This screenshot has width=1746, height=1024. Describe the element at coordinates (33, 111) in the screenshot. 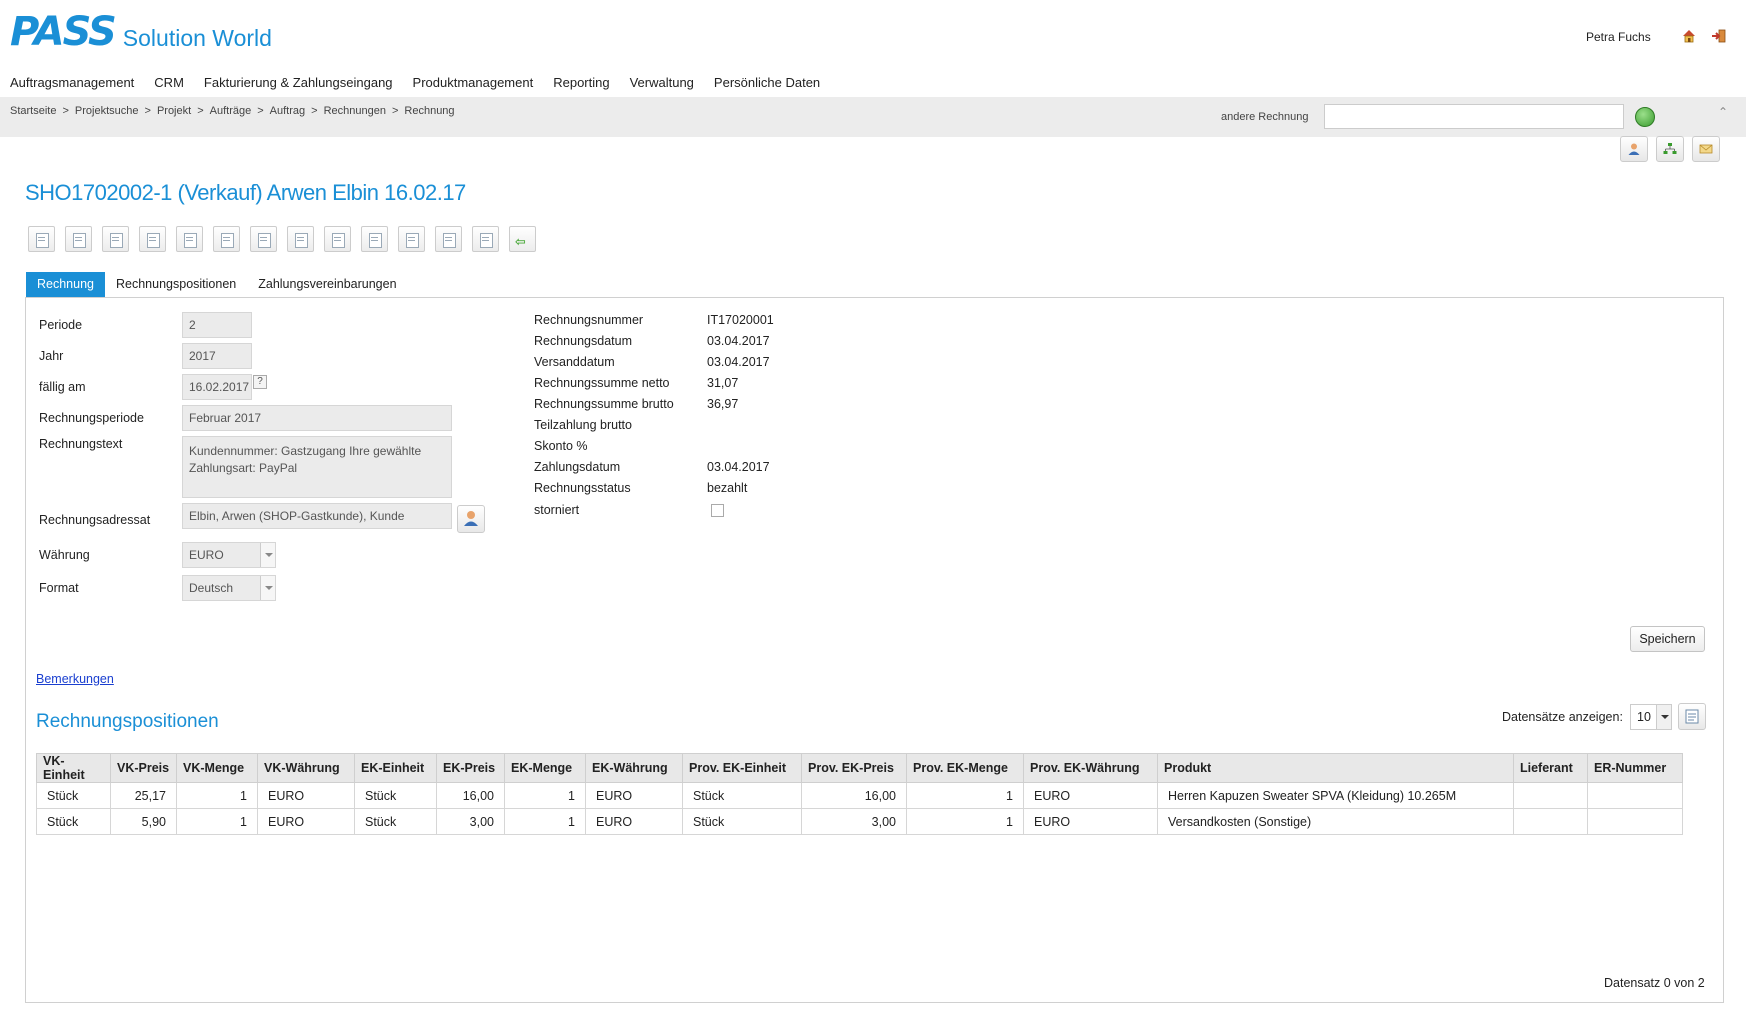

I see `breadcrumb-item: Startseite` at that location.